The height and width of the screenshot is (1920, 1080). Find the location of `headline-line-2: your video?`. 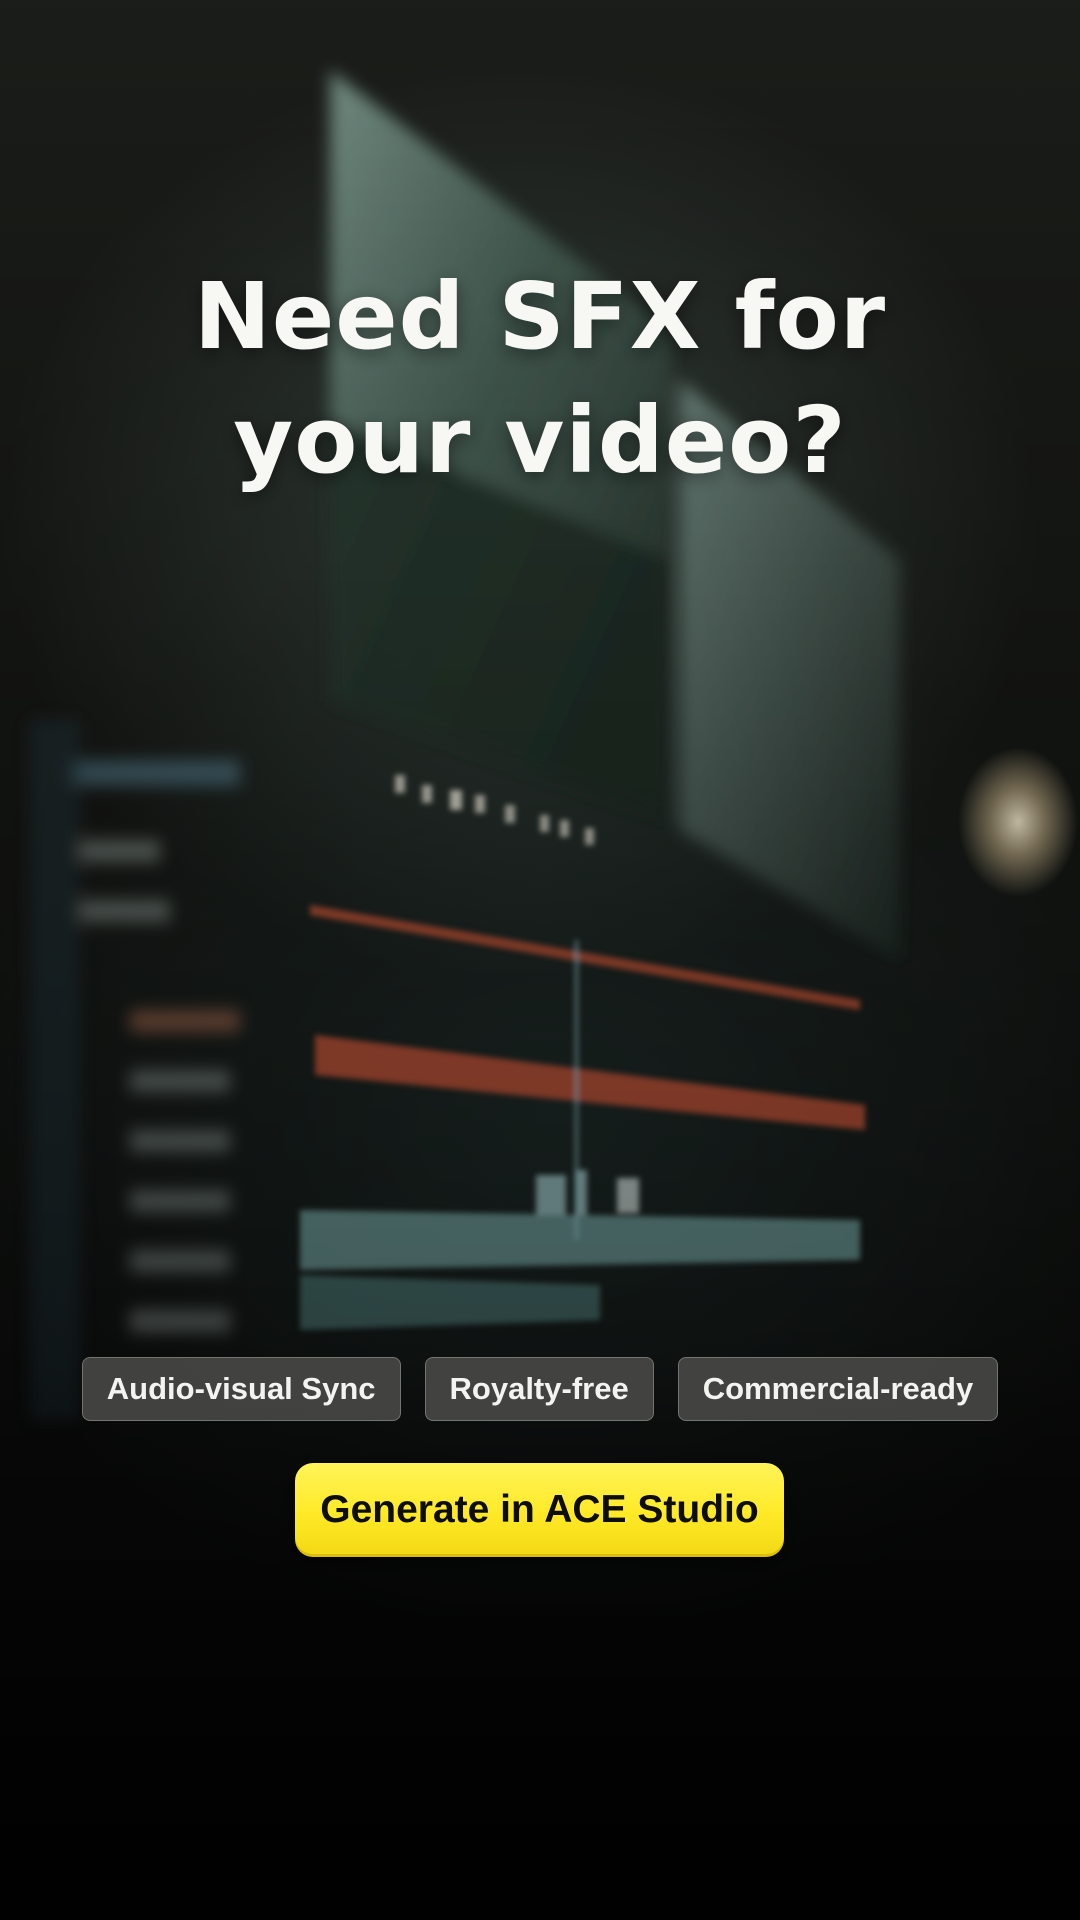

headline-line-2: your video? is located at coordinates (540, 440).